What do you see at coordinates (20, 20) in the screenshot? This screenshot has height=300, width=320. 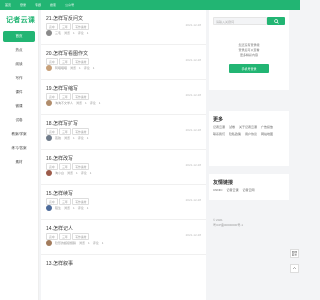 I see `site-logo: 记者云课` at bounding box center [20, 20].